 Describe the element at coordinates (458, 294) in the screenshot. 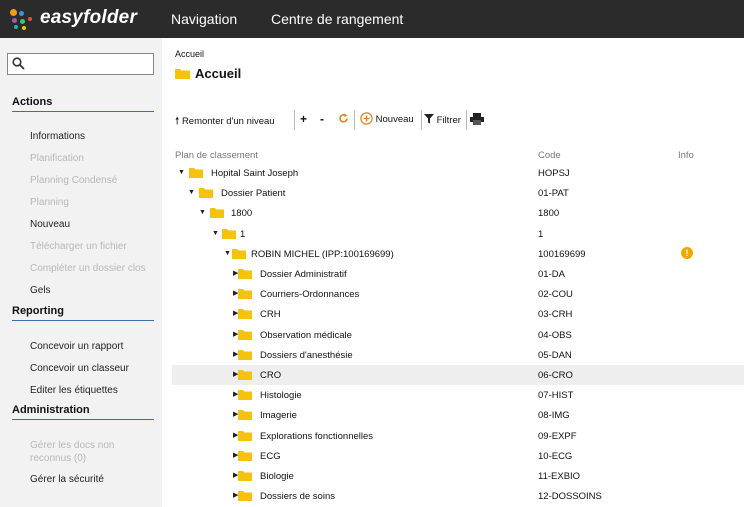

I see `tree-row: ▶ Courriers-Ordonnances 02-COU` at that location.